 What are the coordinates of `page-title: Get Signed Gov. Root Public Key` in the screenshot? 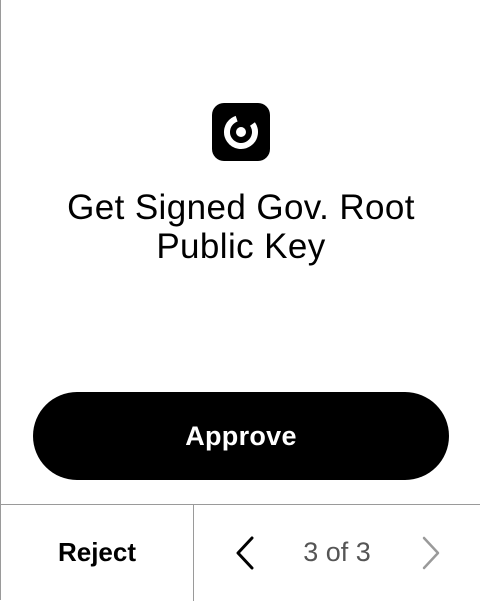 It's located at (241, 227).